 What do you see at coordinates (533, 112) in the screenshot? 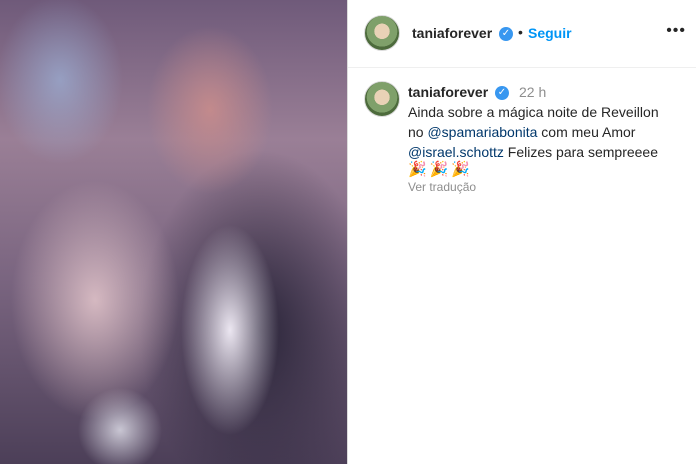
I see `caption-line1: Ainda sobre a mágica noite de Reveillon` at bounding box center [533, 112].